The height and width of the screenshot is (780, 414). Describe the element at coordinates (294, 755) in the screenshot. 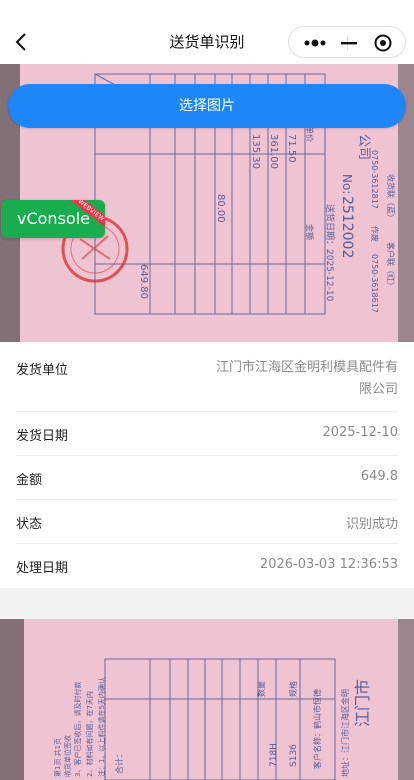

I see `photo2-text-s136: S136` at that location.